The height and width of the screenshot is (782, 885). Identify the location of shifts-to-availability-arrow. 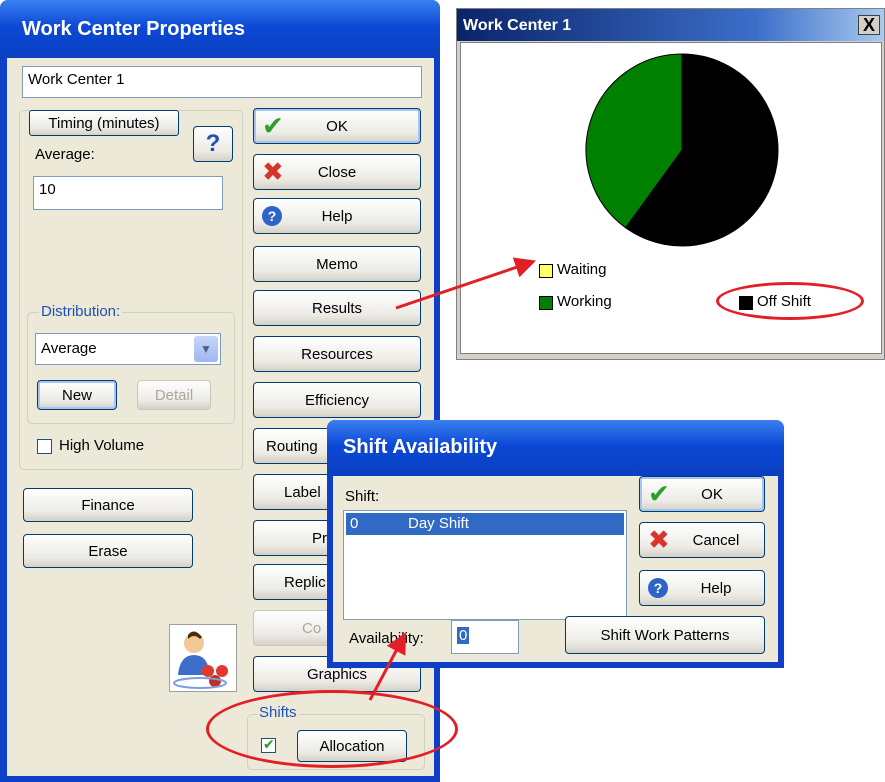
(387, 666).